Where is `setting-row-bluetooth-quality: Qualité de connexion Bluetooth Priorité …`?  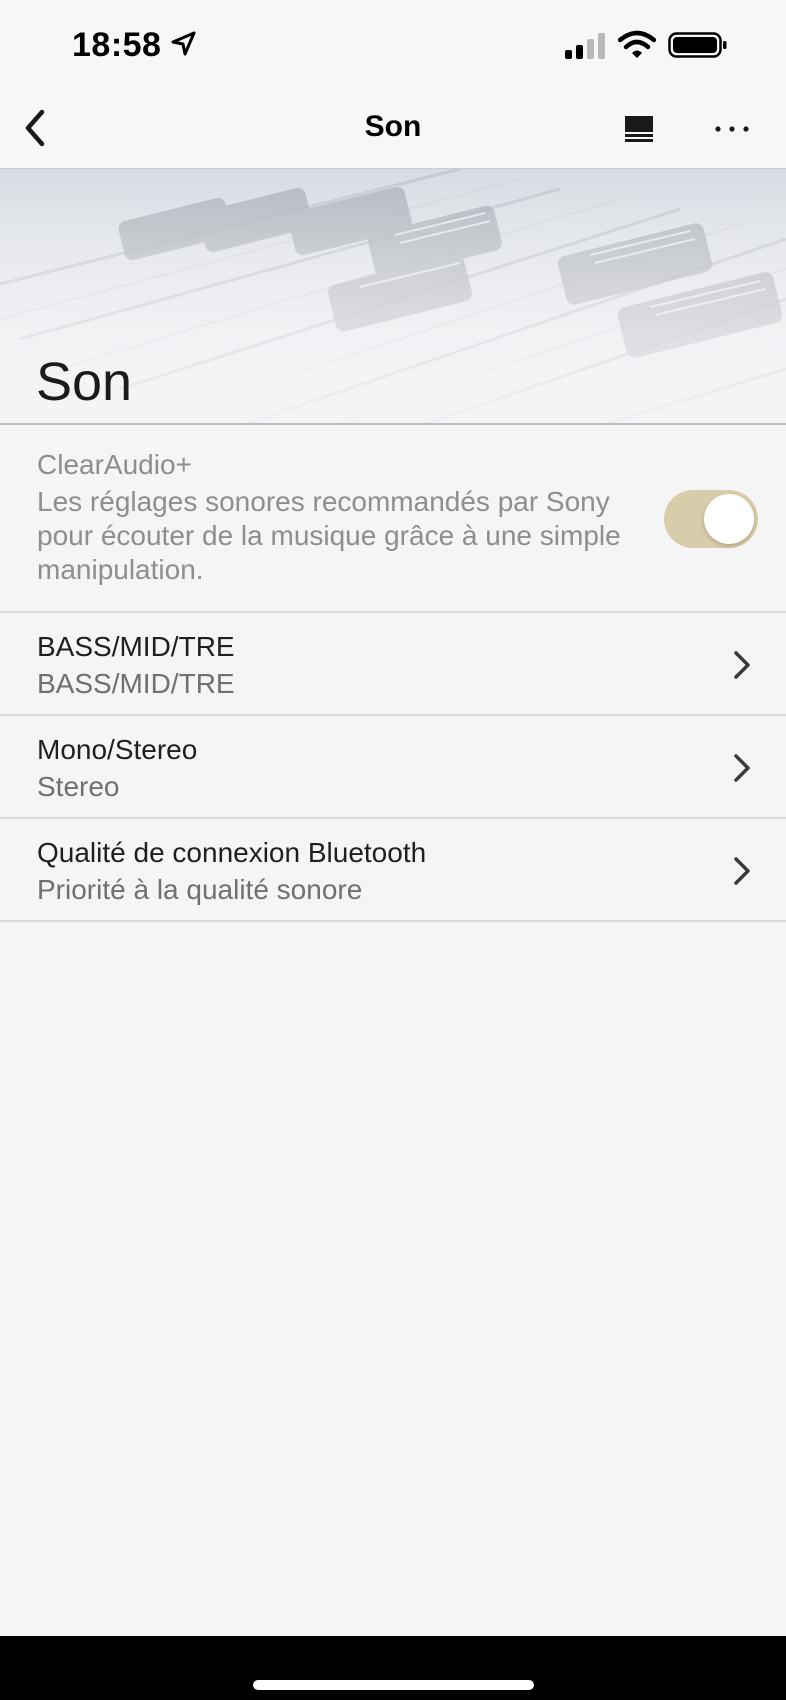 setting-row-bluetooth-quality: Qualité de connexion Bluetooth Priorité … is located at coordinates (393, 870).